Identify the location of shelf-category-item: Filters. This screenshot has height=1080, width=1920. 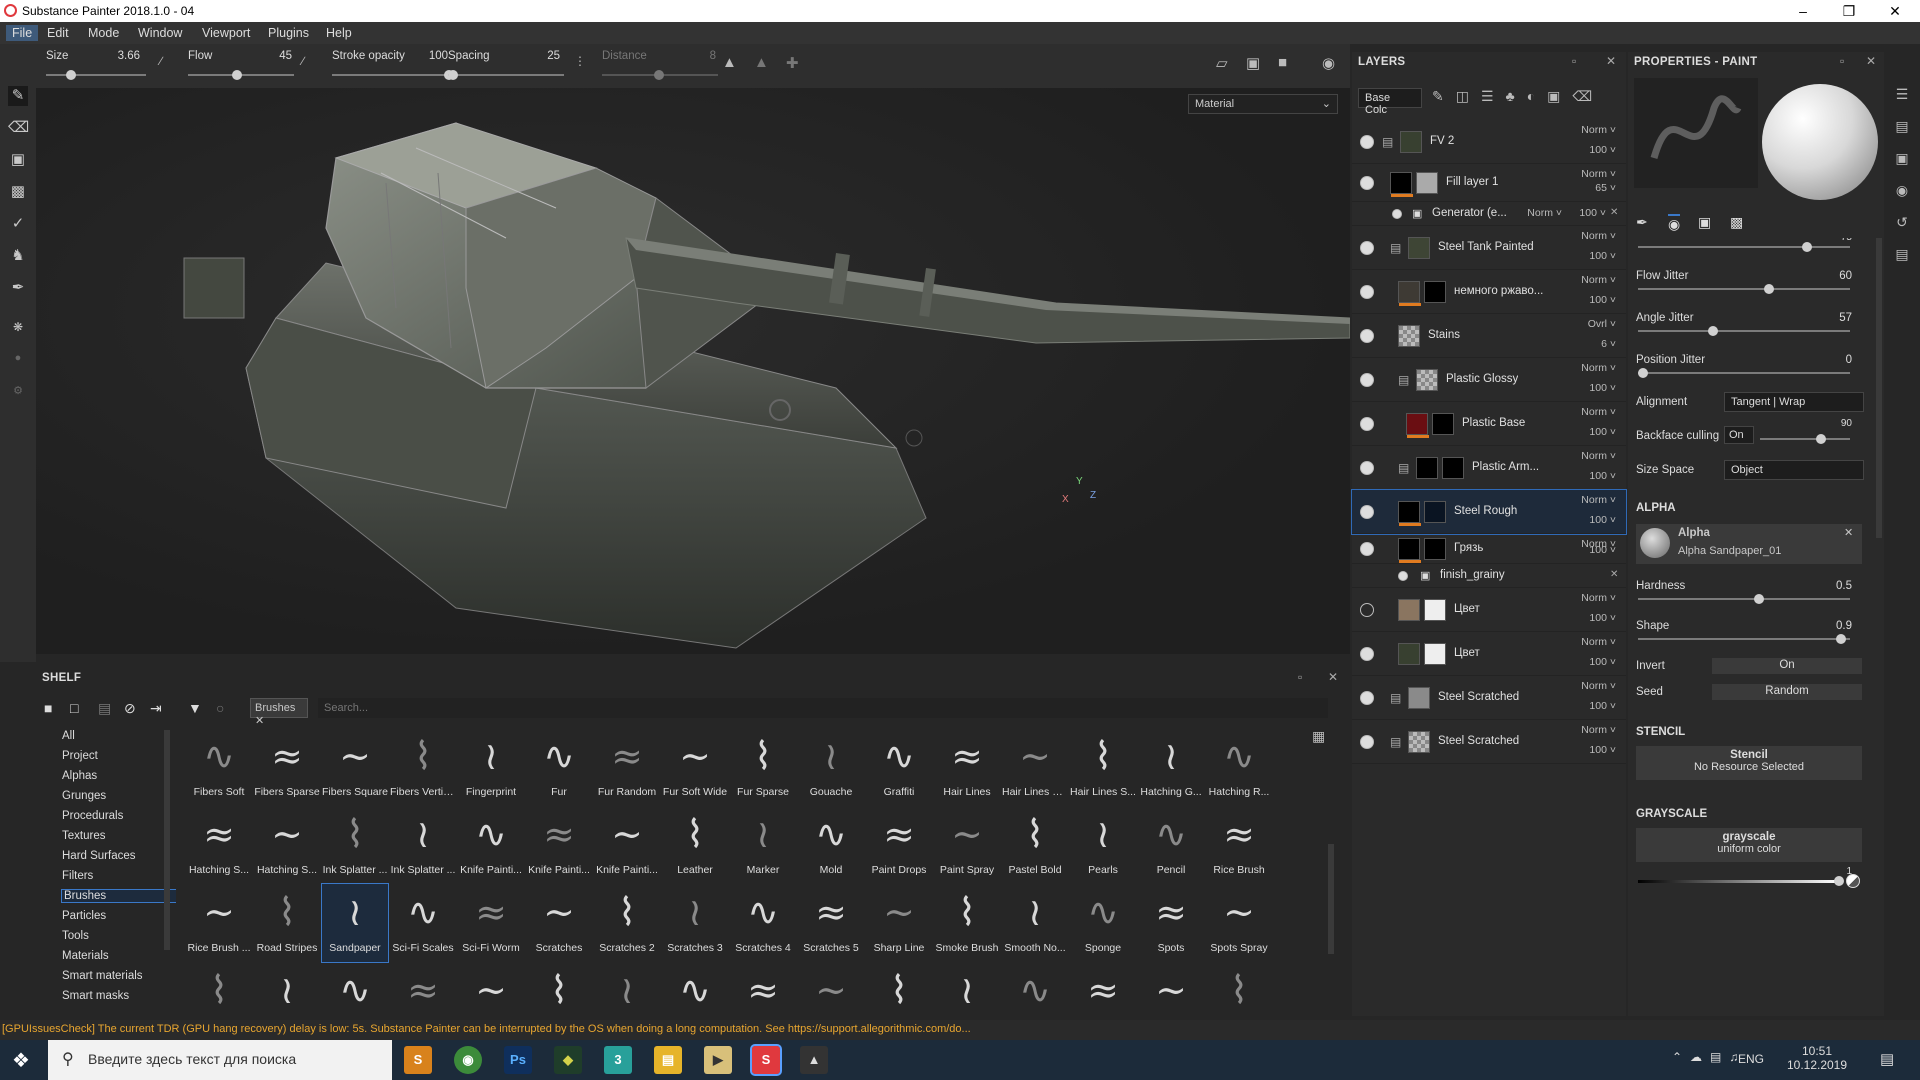
(77, 876).